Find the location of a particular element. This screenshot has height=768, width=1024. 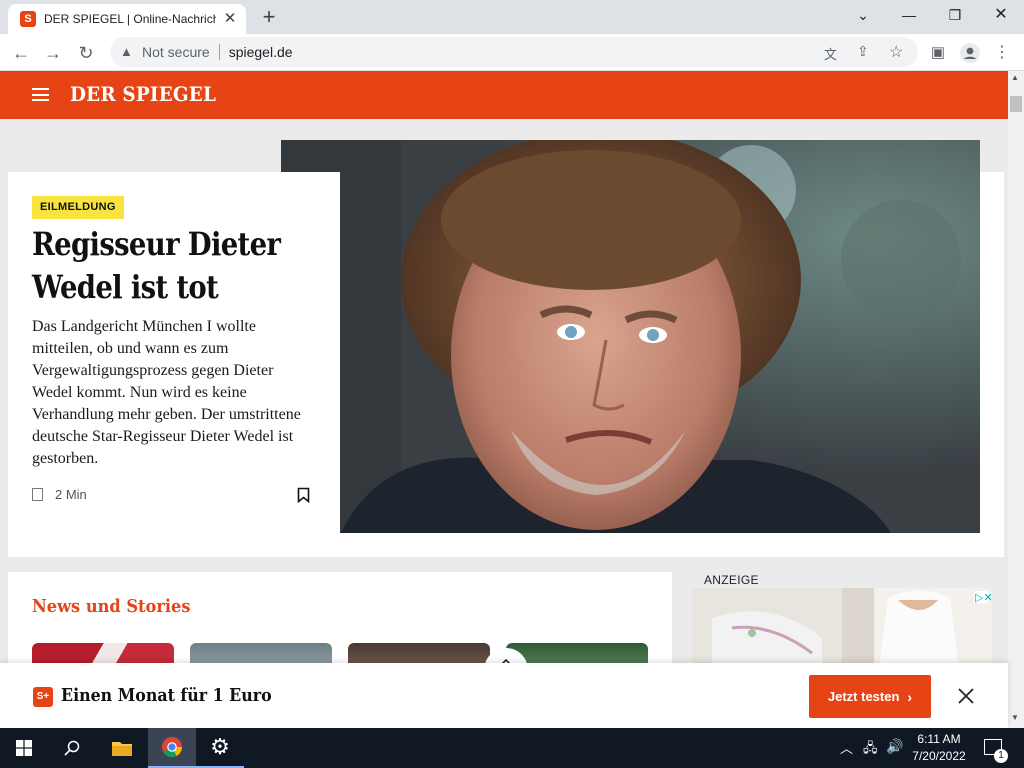

settings-gear-icon: ⚙ is located at coordinates (220, 748).